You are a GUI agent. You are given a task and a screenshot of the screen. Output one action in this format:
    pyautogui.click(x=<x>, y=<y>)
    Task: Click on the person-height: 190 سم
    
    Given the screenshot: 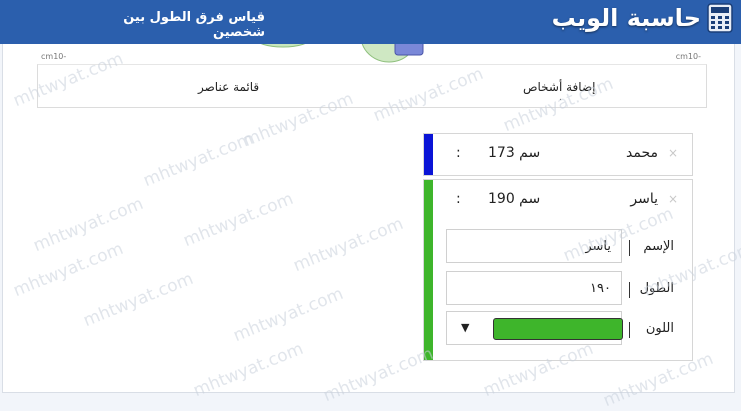 What is the action you would take?
    pyautogui.click(x=514, y=199)
    